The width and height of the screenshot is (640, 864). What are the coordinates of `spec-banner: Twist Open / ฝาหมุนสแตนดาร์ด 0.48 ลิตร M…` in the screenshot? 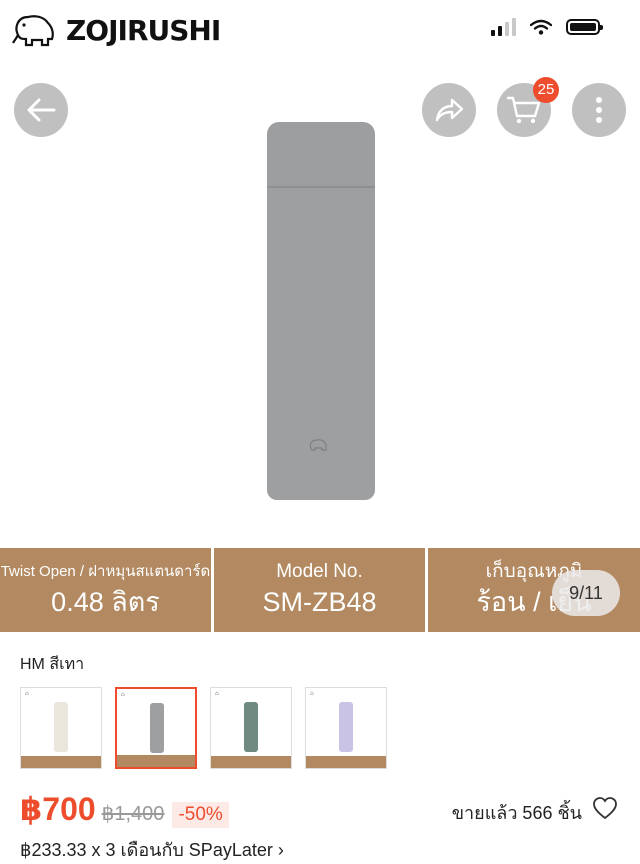 It's located at (320, 590).